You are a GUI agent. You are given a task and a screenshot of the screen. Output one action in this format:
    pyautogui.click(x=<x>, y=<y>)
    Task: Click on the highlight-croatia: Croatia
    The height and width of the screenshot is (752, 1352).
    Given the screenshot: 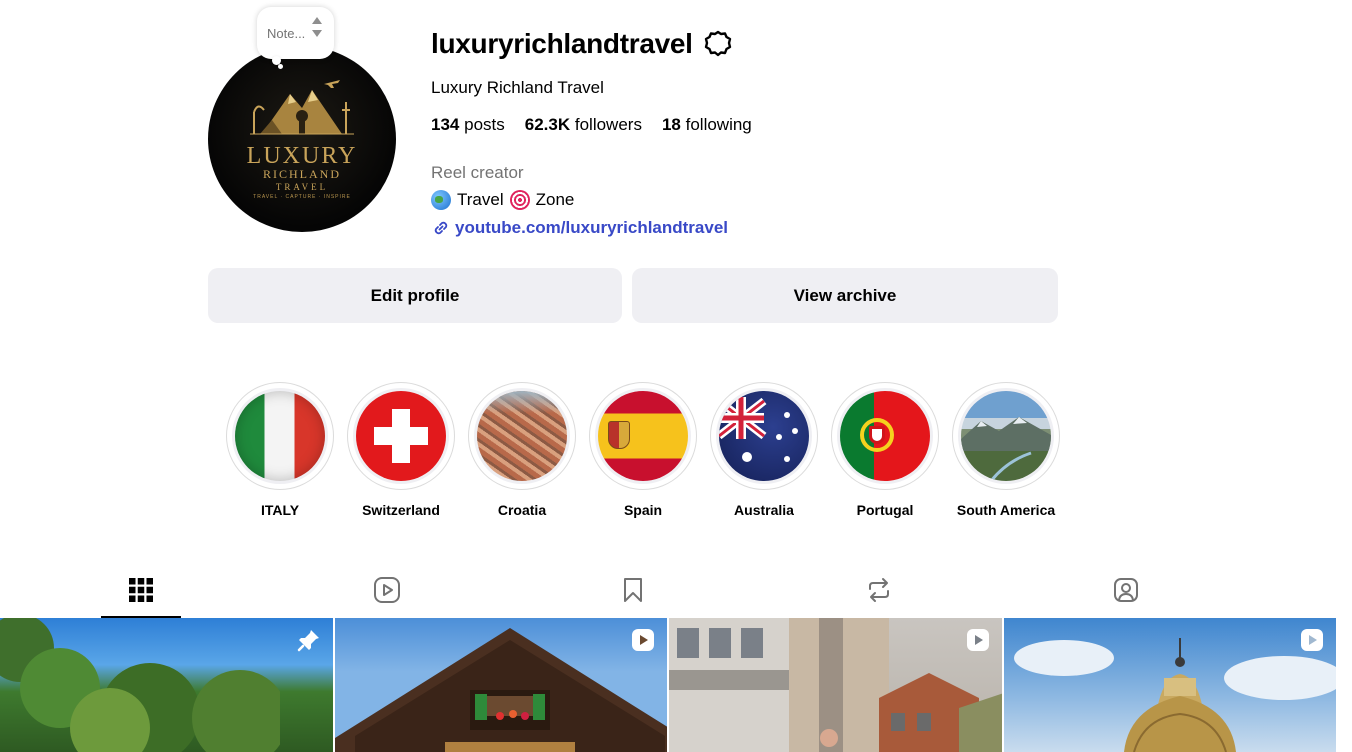 What is the action you would take?
    pyautogui.click(x=522, y=450)
    